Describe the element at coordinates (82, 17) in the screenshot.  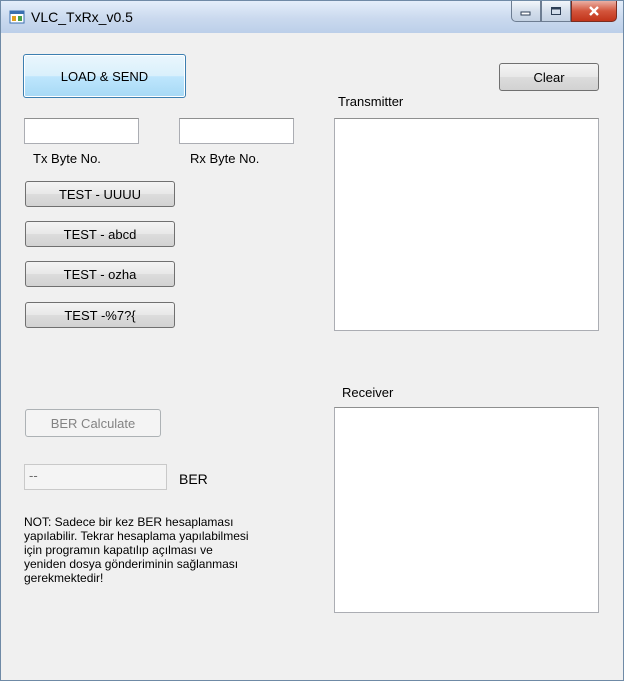
I see `window-title: VLC_TxRx_v0.5` at that location.